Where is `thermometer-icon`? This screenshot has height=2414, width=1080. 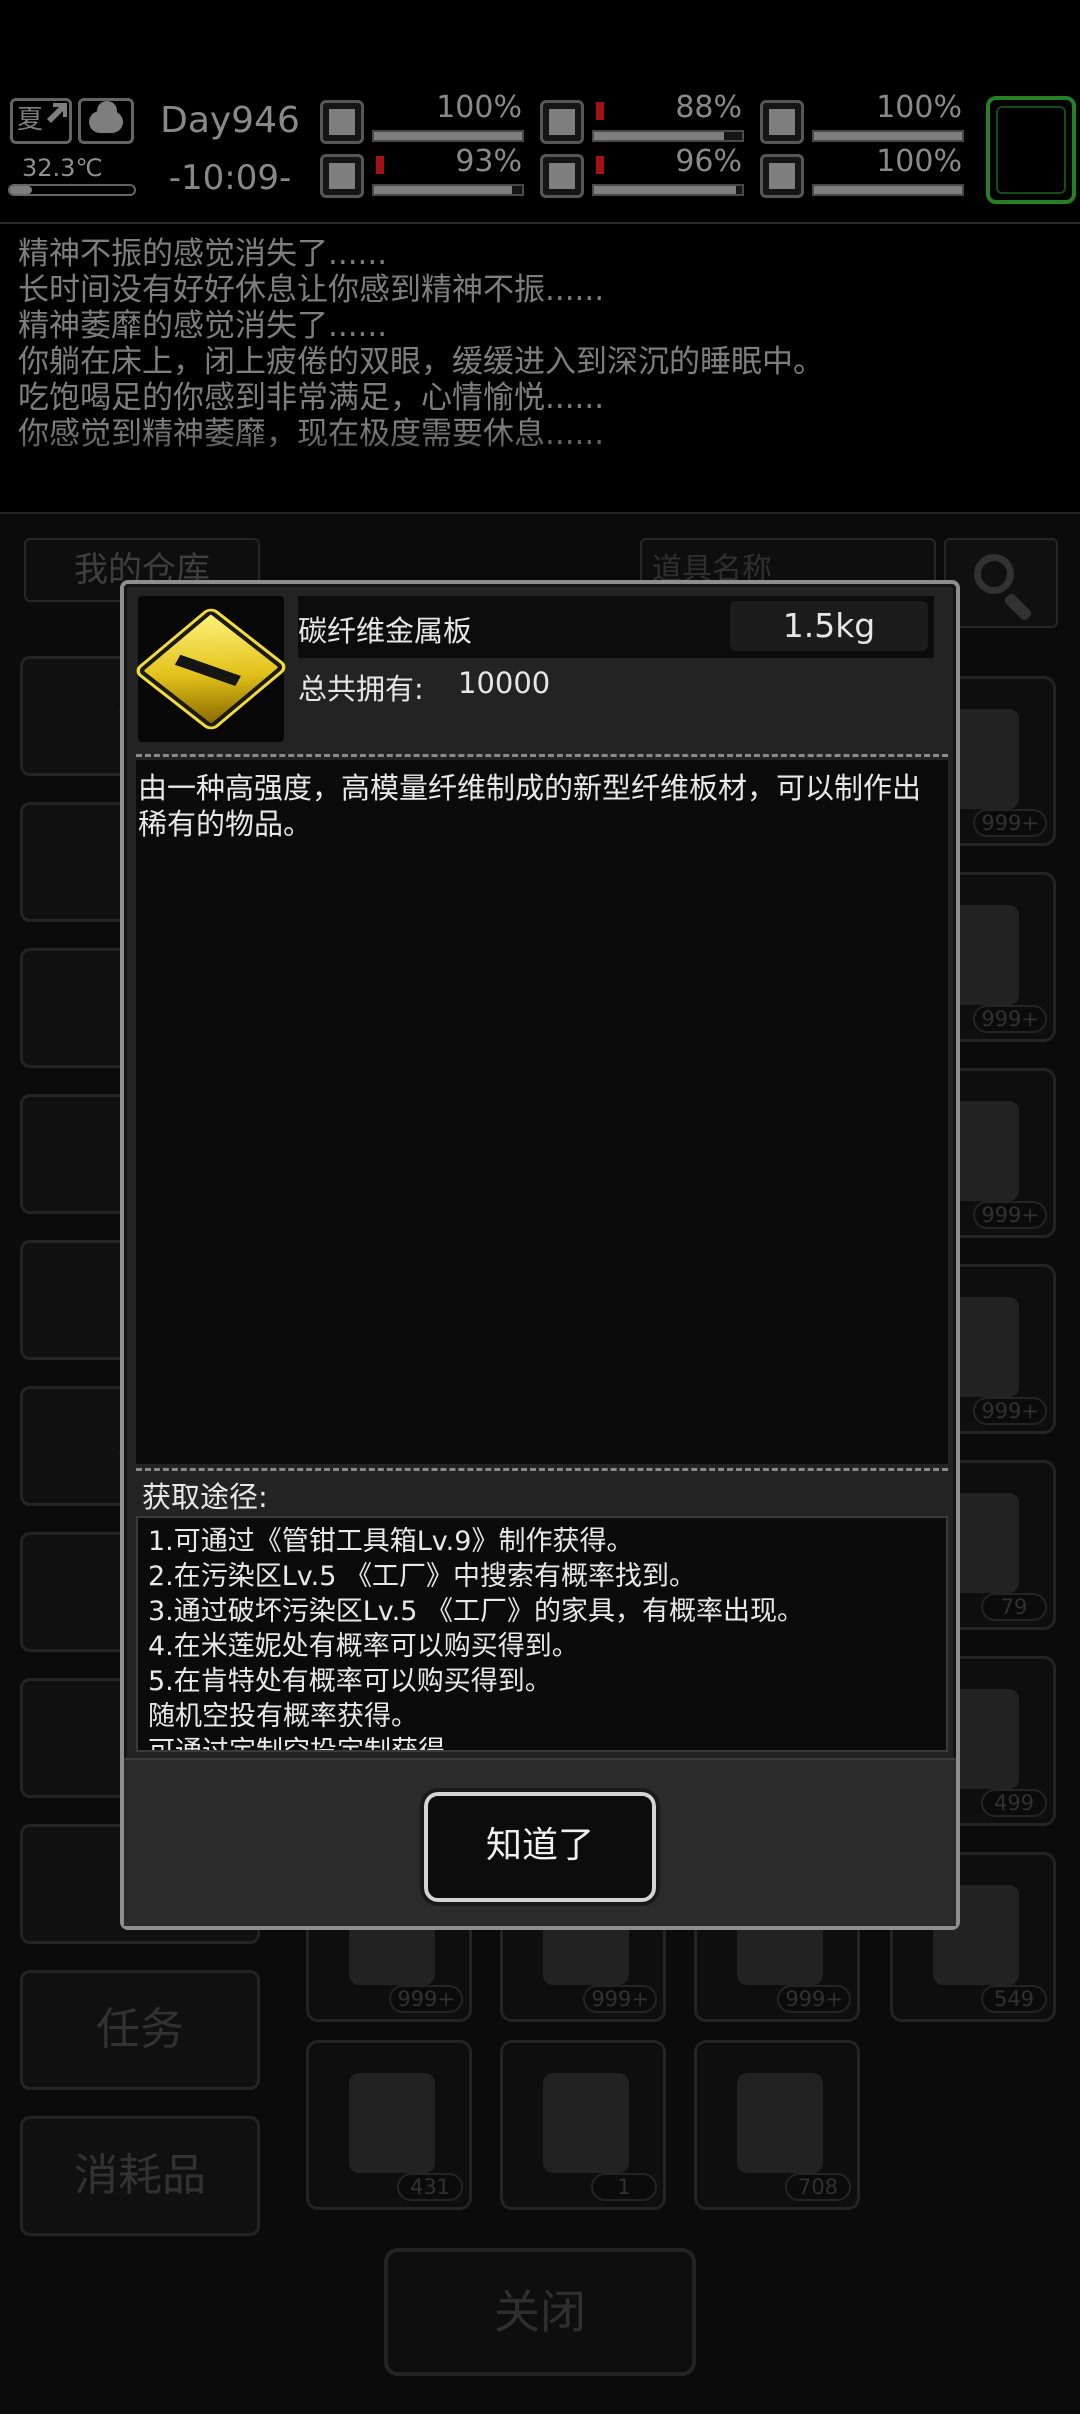 thermometer-icon is located at coordinates (72, 190).